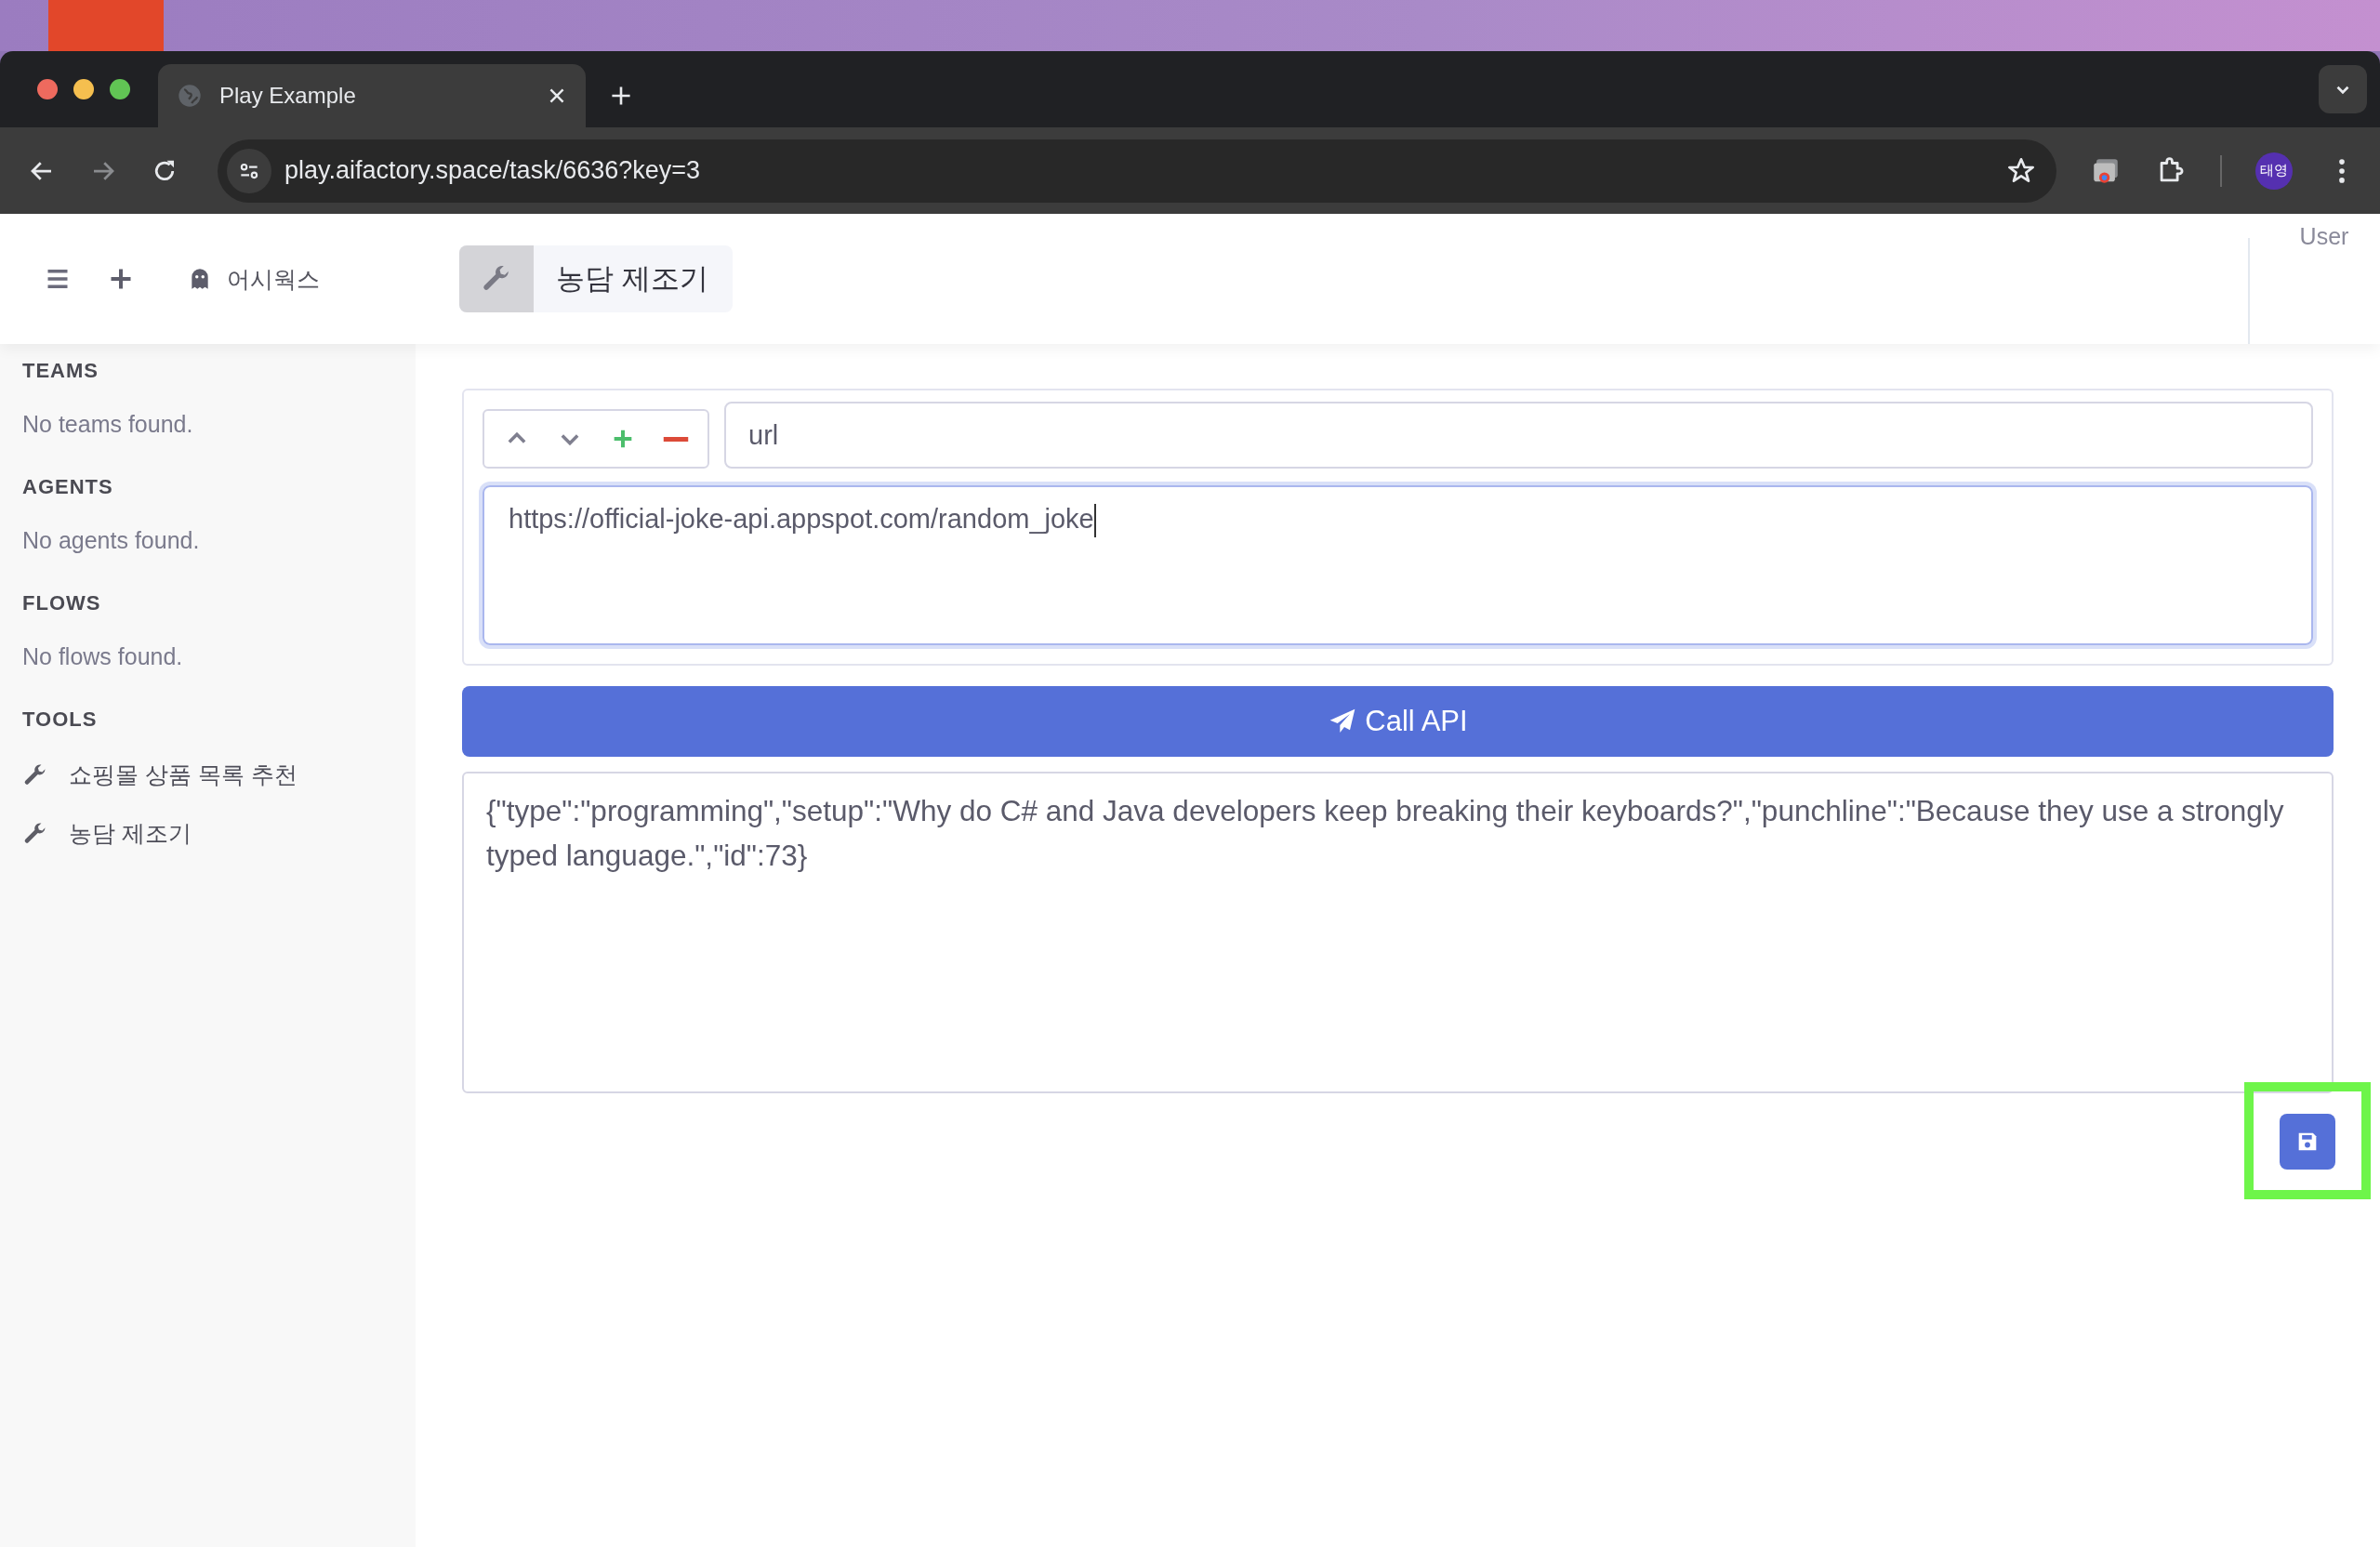  I want to click on section-heading: TOOLS, so click(60, 719).